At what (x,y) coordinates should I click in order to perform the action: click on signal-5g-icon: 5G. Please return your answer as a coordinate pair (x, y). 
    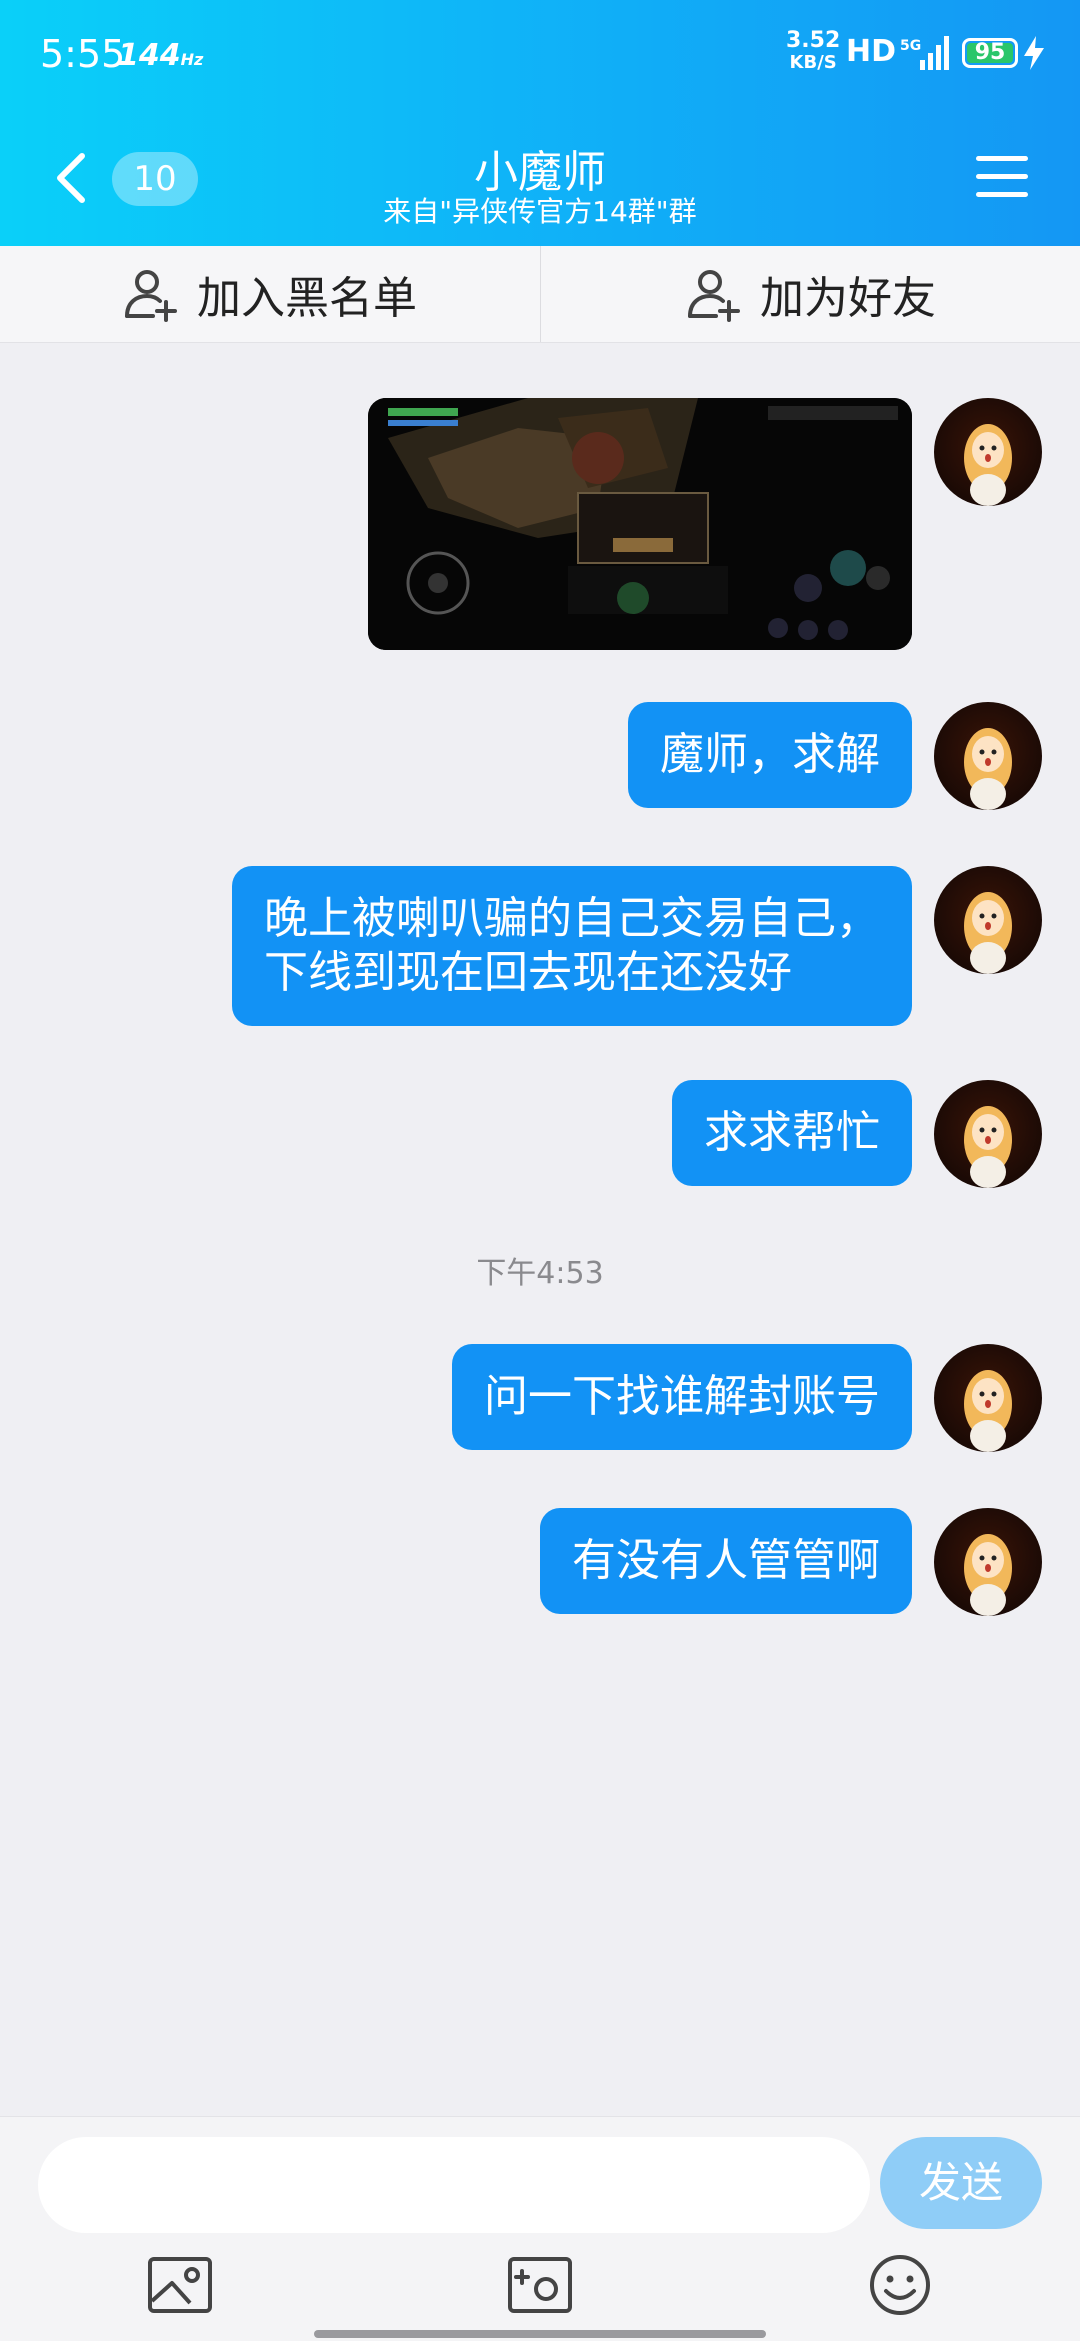
    Looking at the image, I should click on (924, 53).